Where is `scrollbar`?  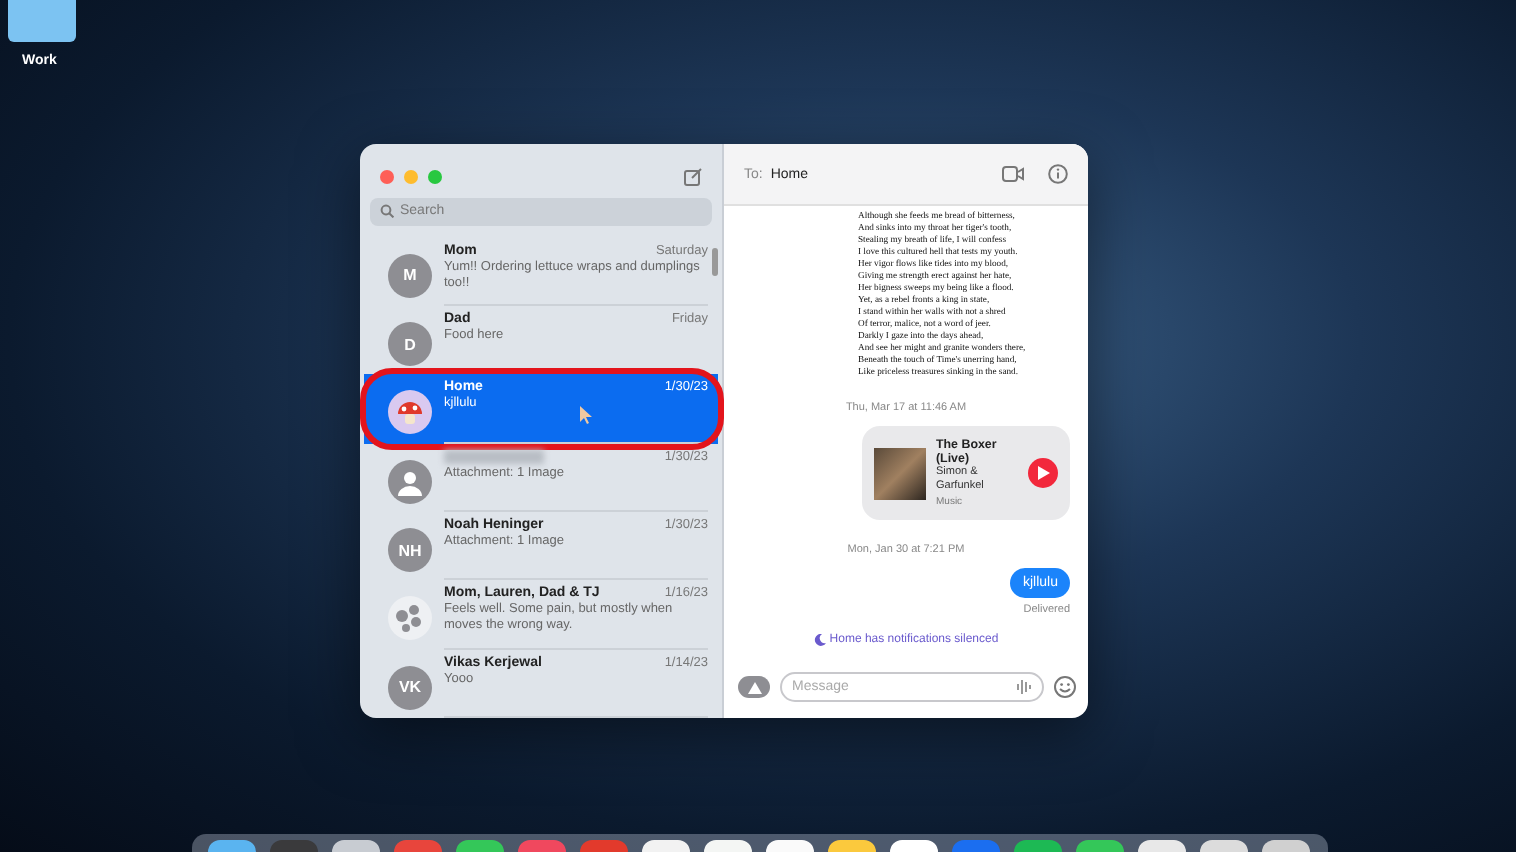 scrollbar is located at coordinates (715, 262).